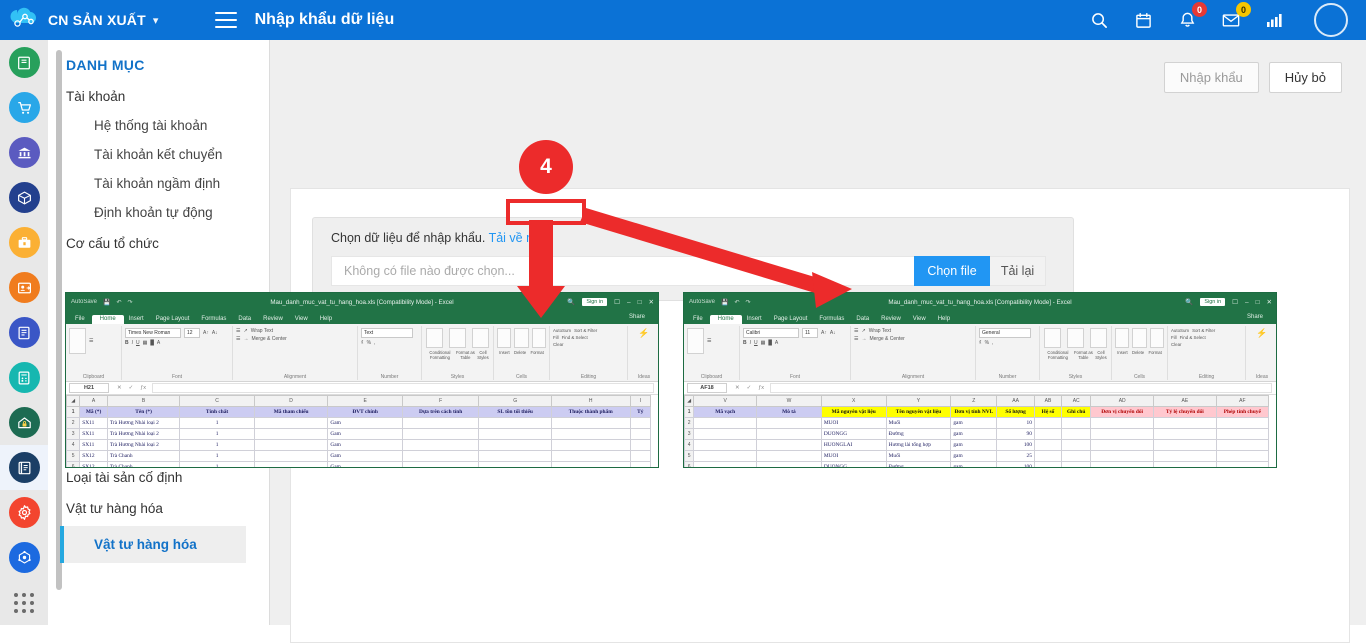 Image resolution: width=1366 pixels, height=643 pixels. I want to click on col-H-left: H, so click(590, 401).